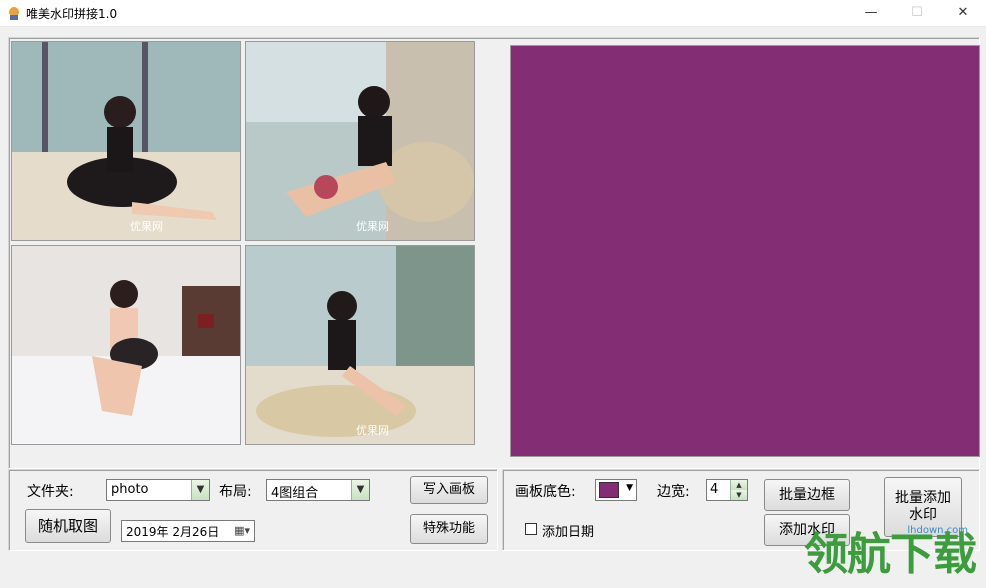  I want to click on add-date-label: 添加日期, so click(568, 532).